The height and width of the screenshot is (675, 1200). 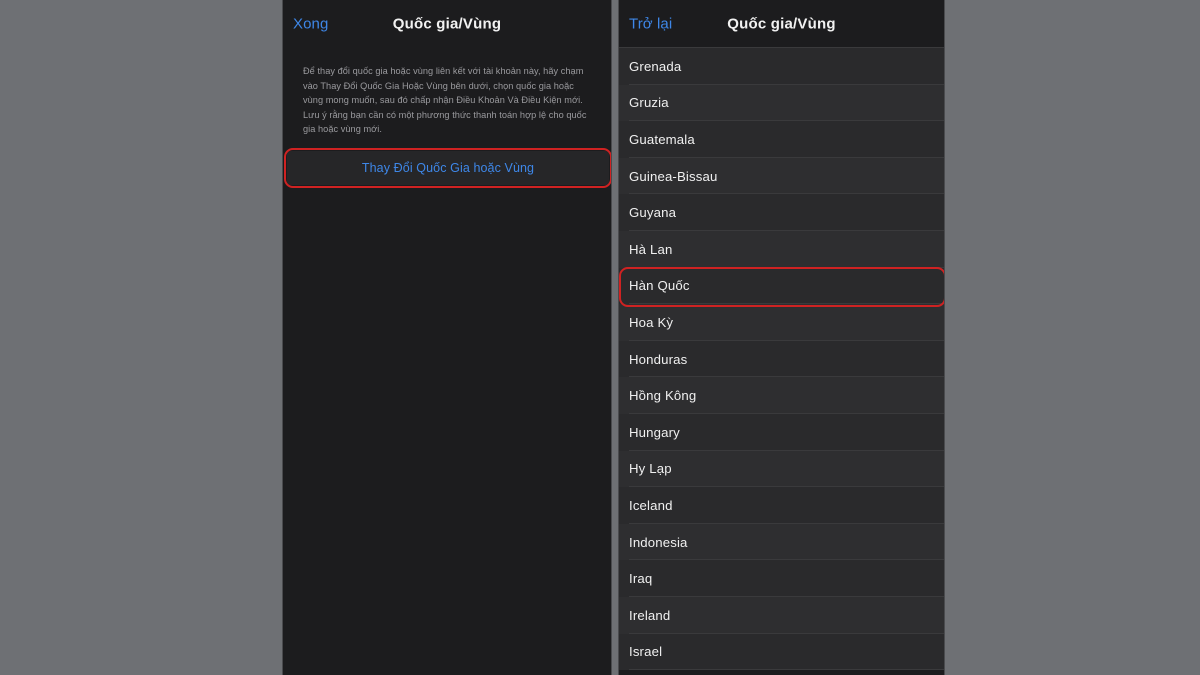 I want to click on change-country-button: Thay Đổi Quốc Gia hoặc Vùng, so click(x=448, y=168).